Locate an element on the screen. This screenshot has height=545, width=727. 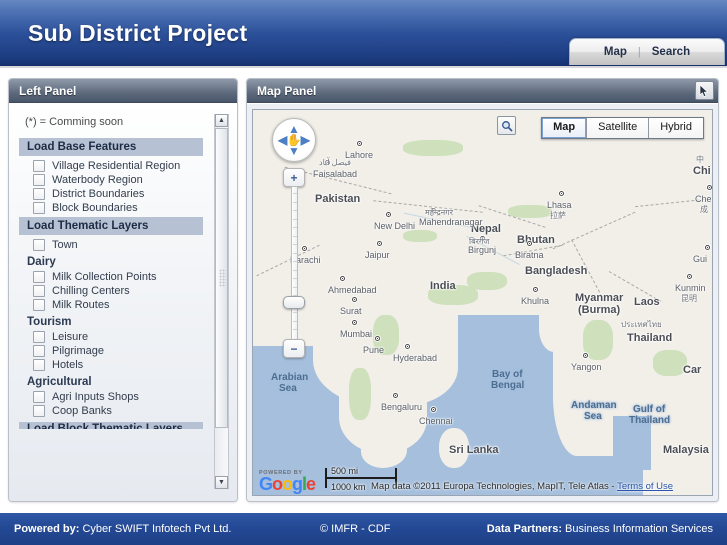
layer-label: Waterbody Region is located at coordinates (97, 180).